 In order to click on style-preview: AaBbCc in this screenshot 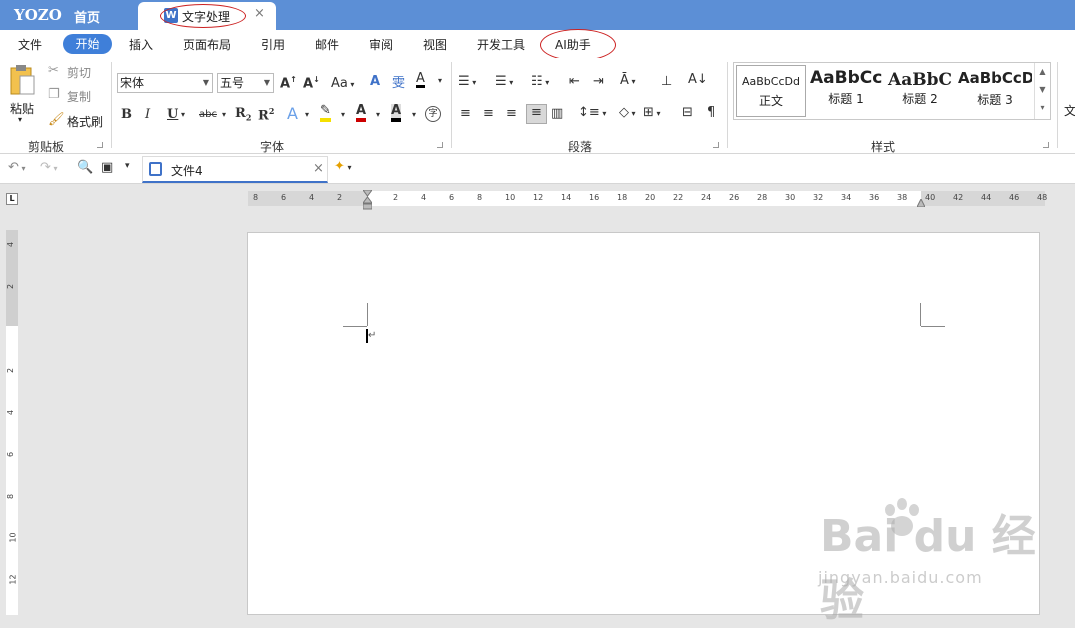, I will do `click(846, 78)`.